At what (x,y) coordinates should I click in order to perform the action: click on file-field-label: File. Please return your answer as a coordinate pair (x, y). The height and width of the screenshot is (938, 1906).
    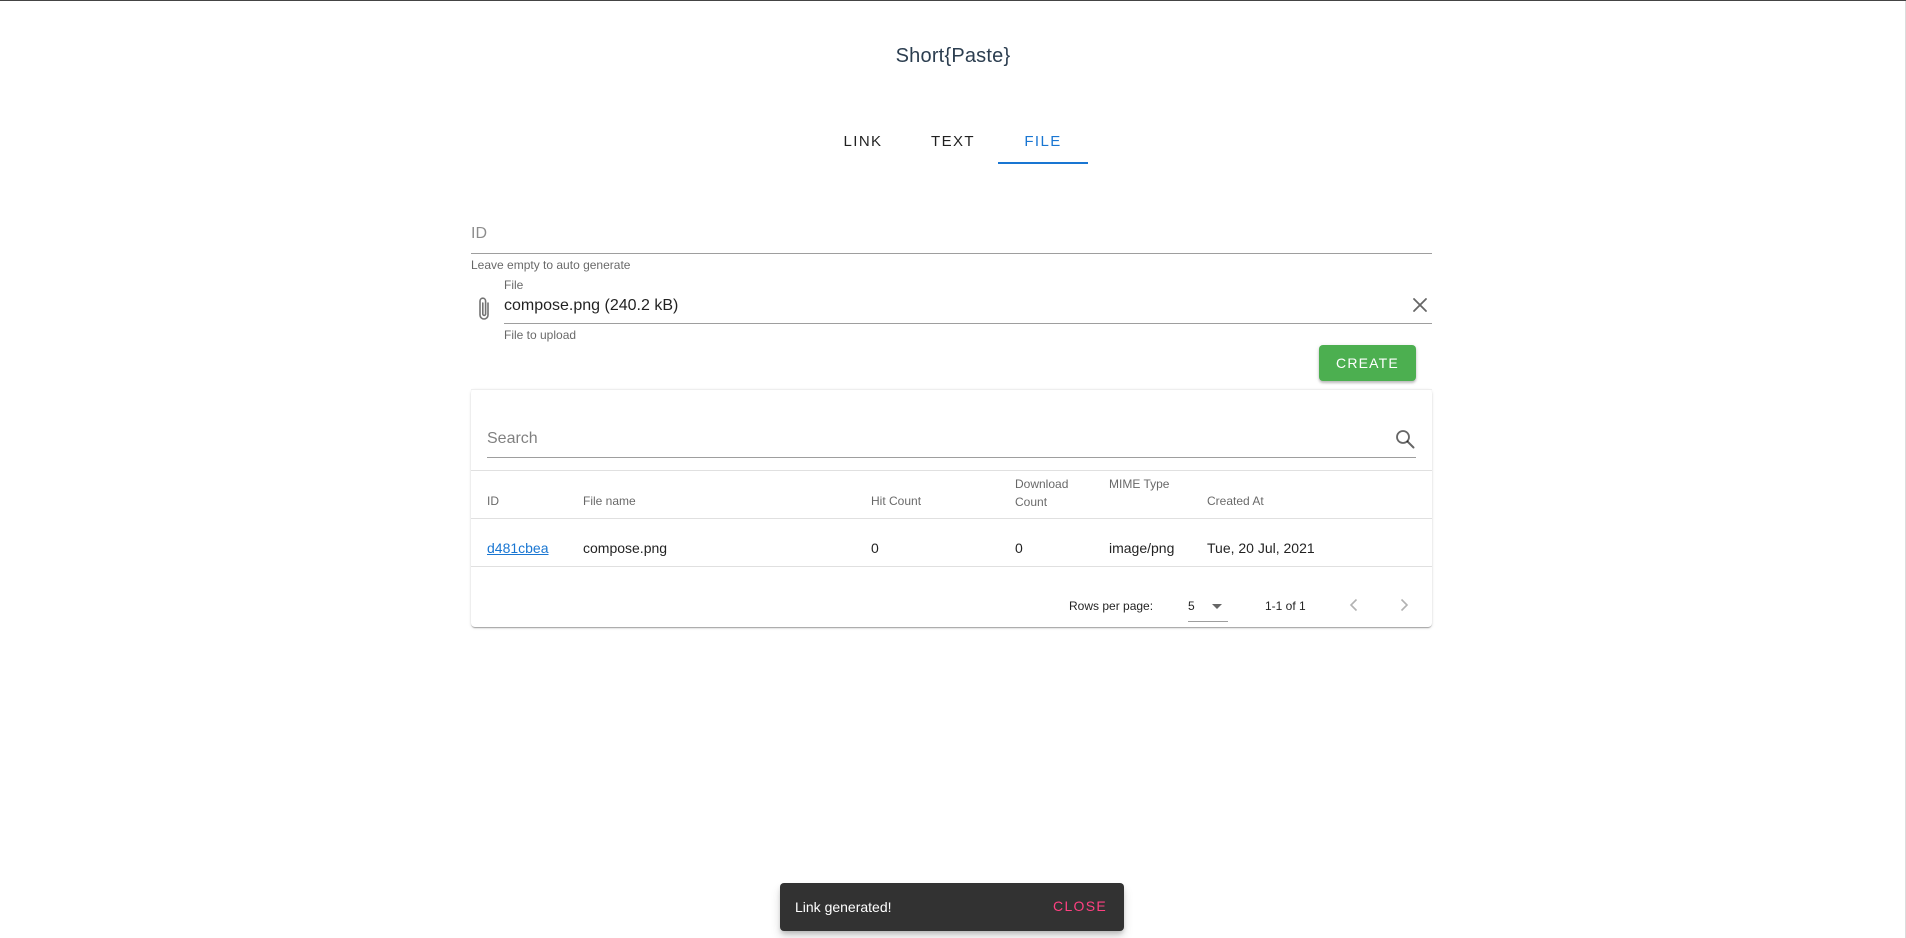
    Looking at the image, I should click on (514, 285).